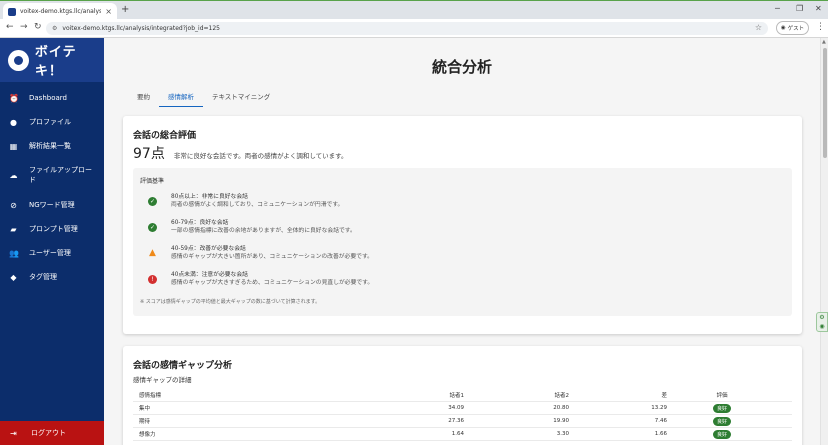 This screenshot has width=828, height=445. Describe the element at coordinates (149, 154) in the screenshot. I see `overall-score: 97点` at that location.